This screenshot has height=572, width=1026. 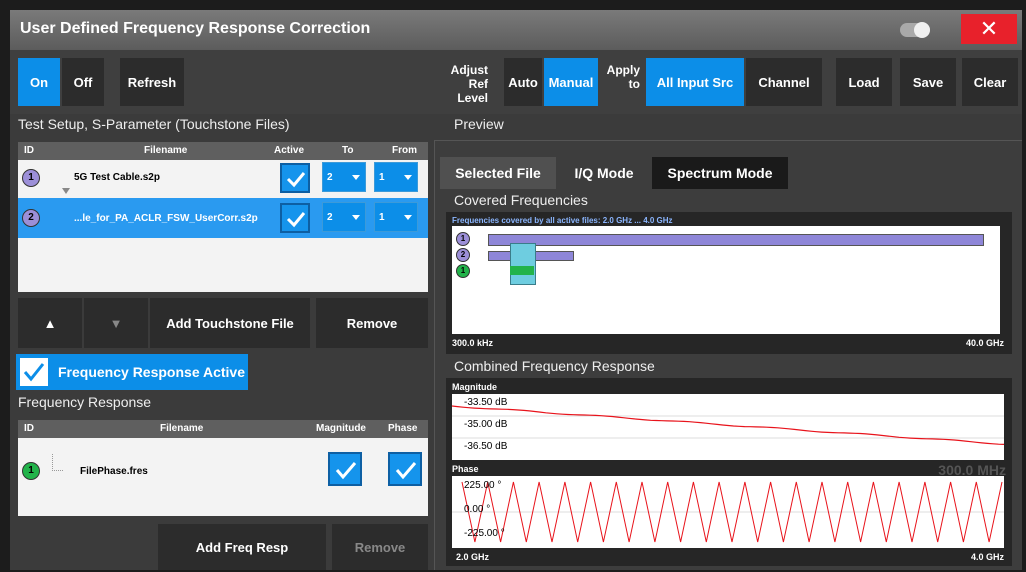 I want to click on covered-stop-freq: 40.0 GHz, so click(x=984, y=343).